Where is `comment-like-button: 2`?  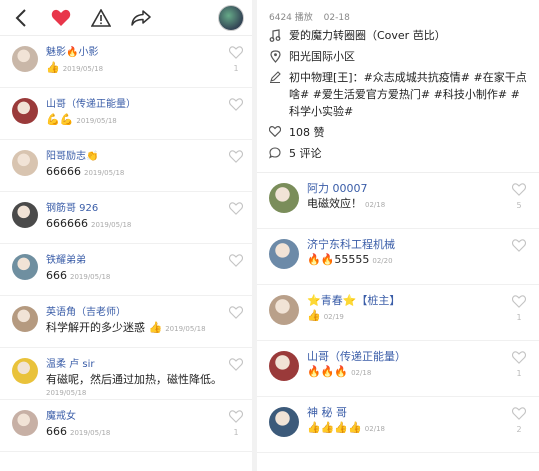
comment-like-button: 2 is located at coordinates (519, 420).